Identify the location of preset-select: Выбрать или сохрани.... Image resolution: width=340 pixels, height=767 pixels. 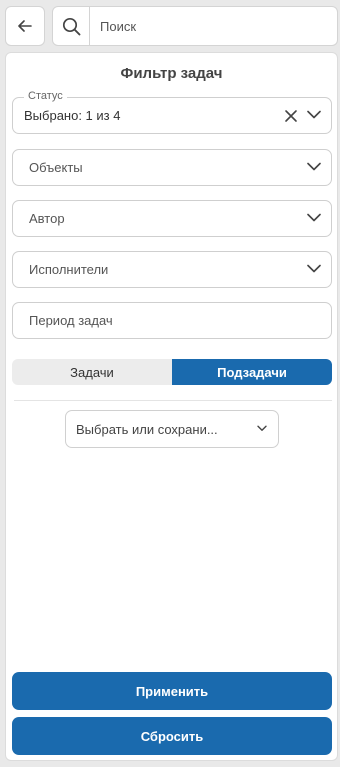
(172, 429).